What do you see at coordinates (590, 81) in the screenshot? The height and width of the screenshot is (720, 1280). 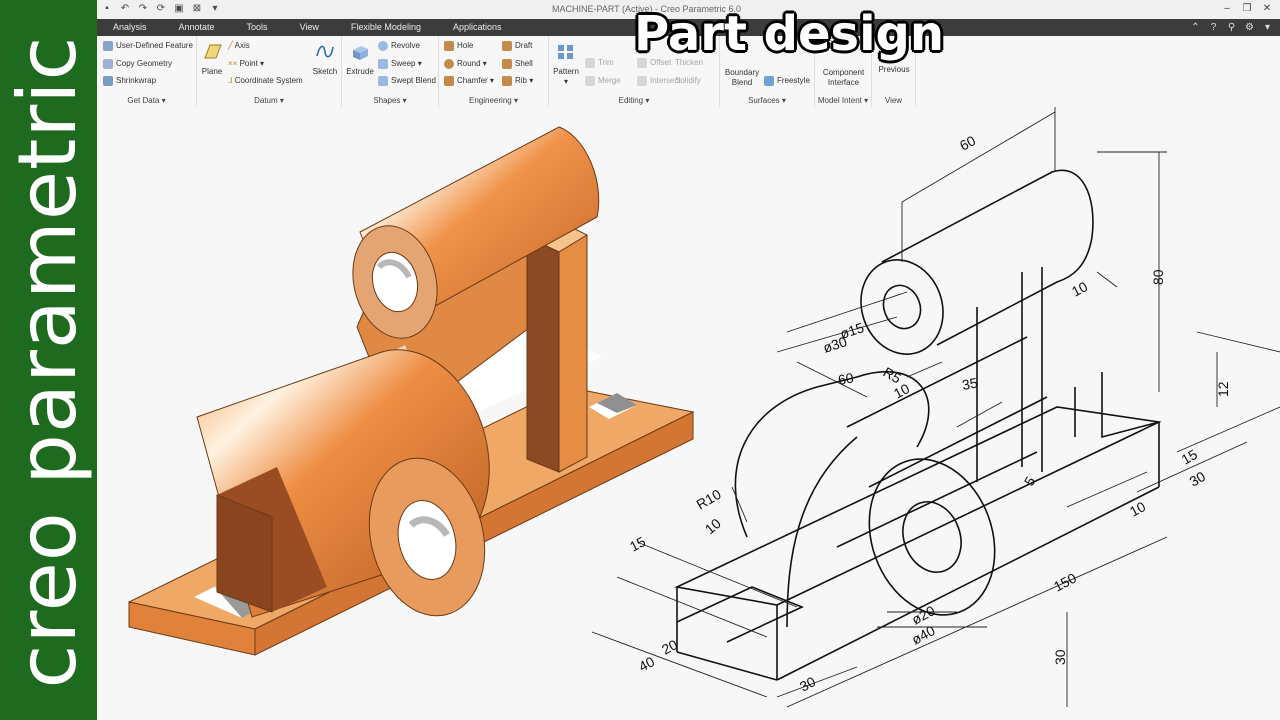 I see `merge-icon` at bounding box center [590, 81].